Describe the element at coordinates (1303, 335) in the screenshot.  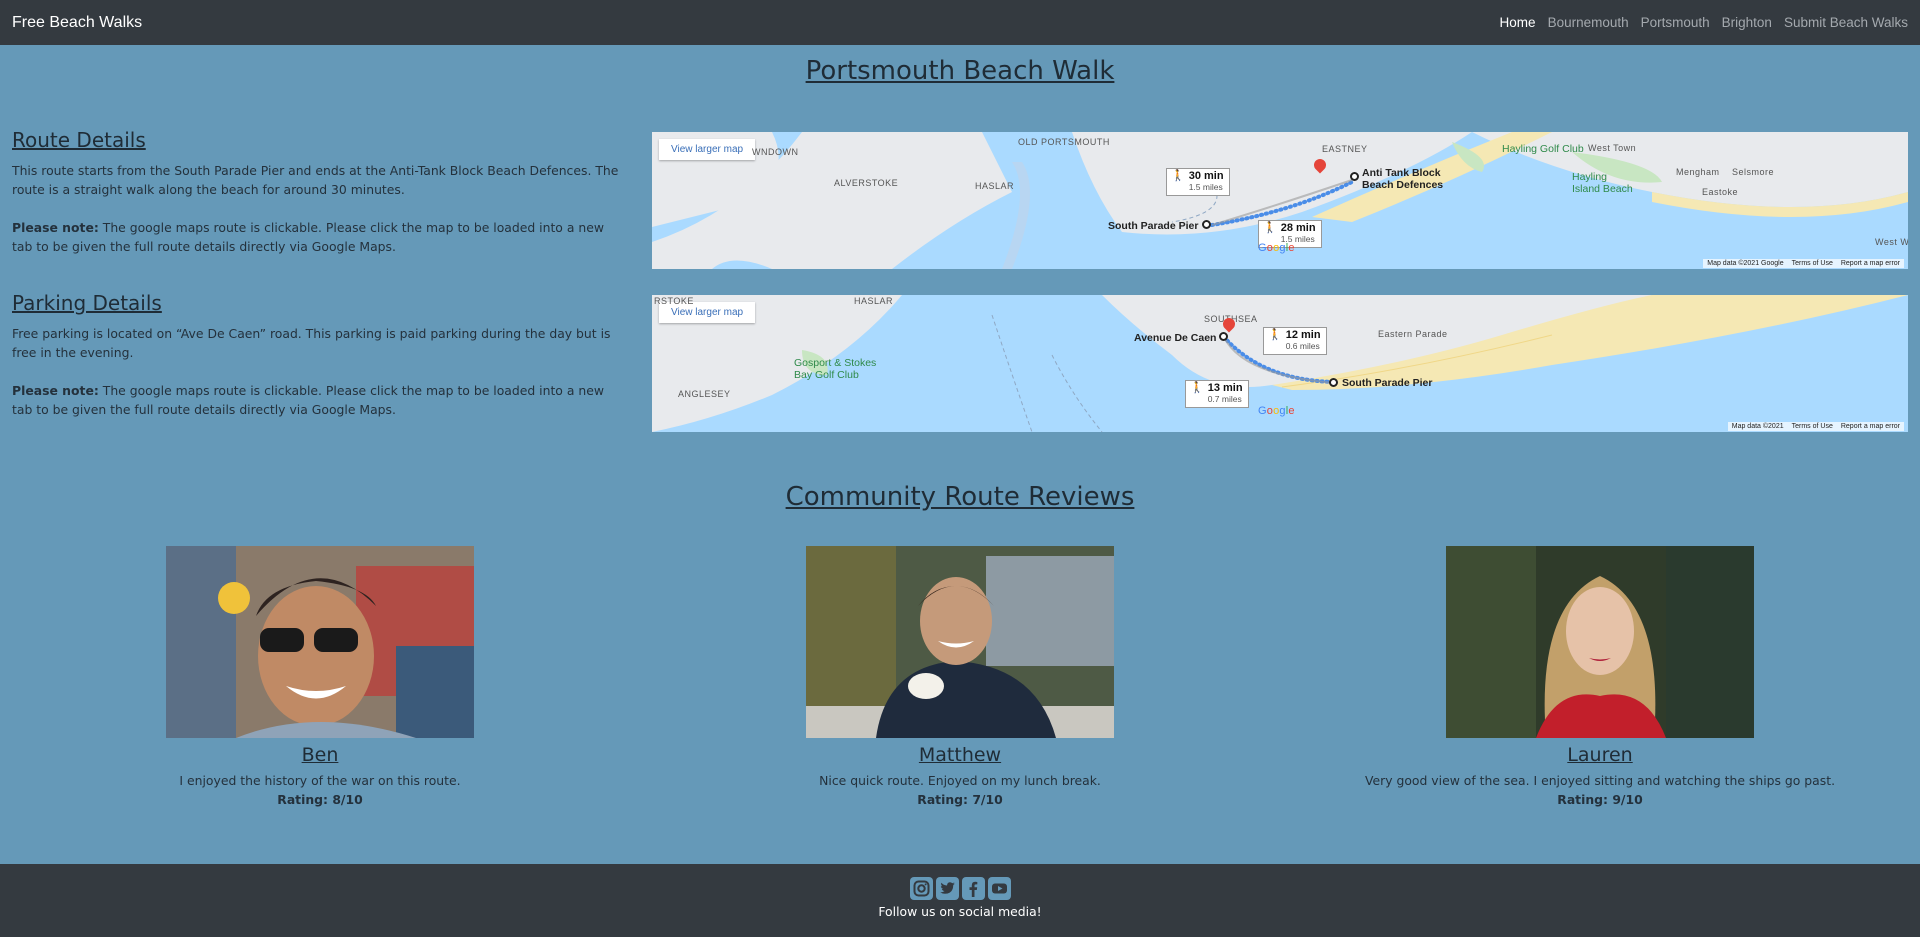
I see `route-time: 12 min` at that location.